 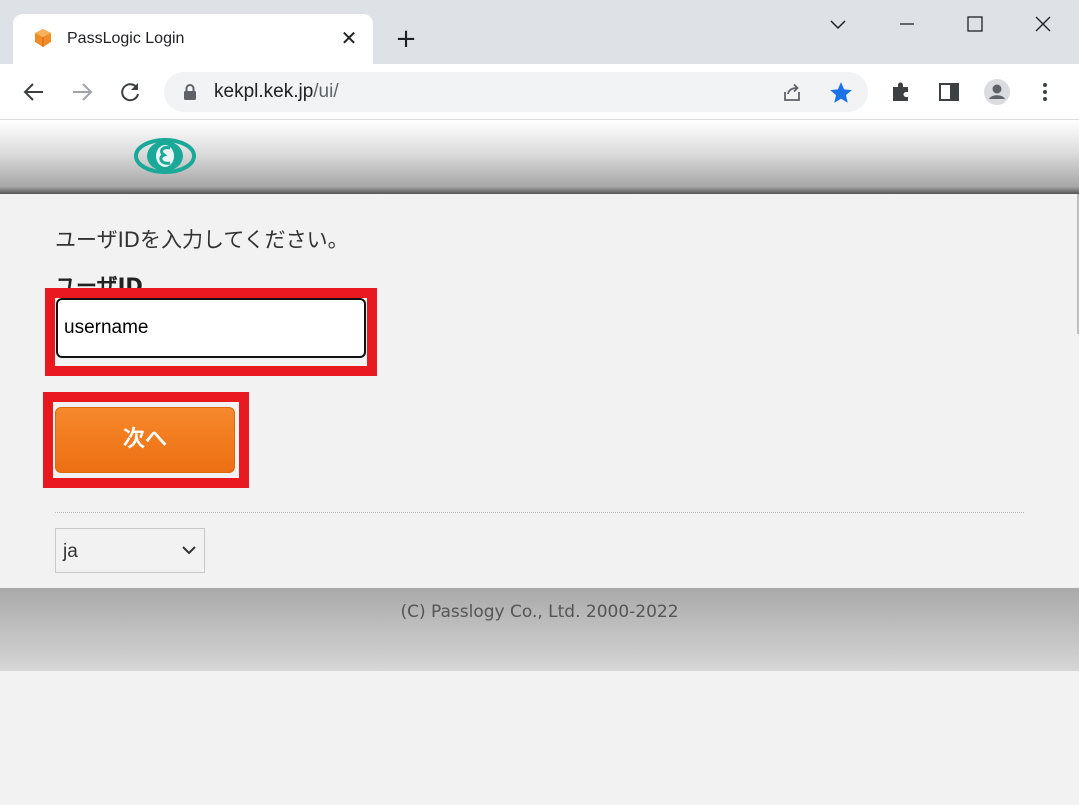 What do you see at coordinates (949, 92) in the screenshot?
I see `side-panel-icon` at bounding box center [949, 92].